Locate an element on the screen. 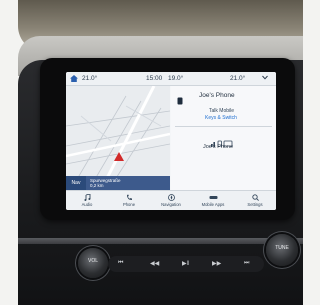 This screenshot has width=320, height=305. status-bar: 21.0° 15:00 19.0° 21.0° is located at coordinates (171, 79).